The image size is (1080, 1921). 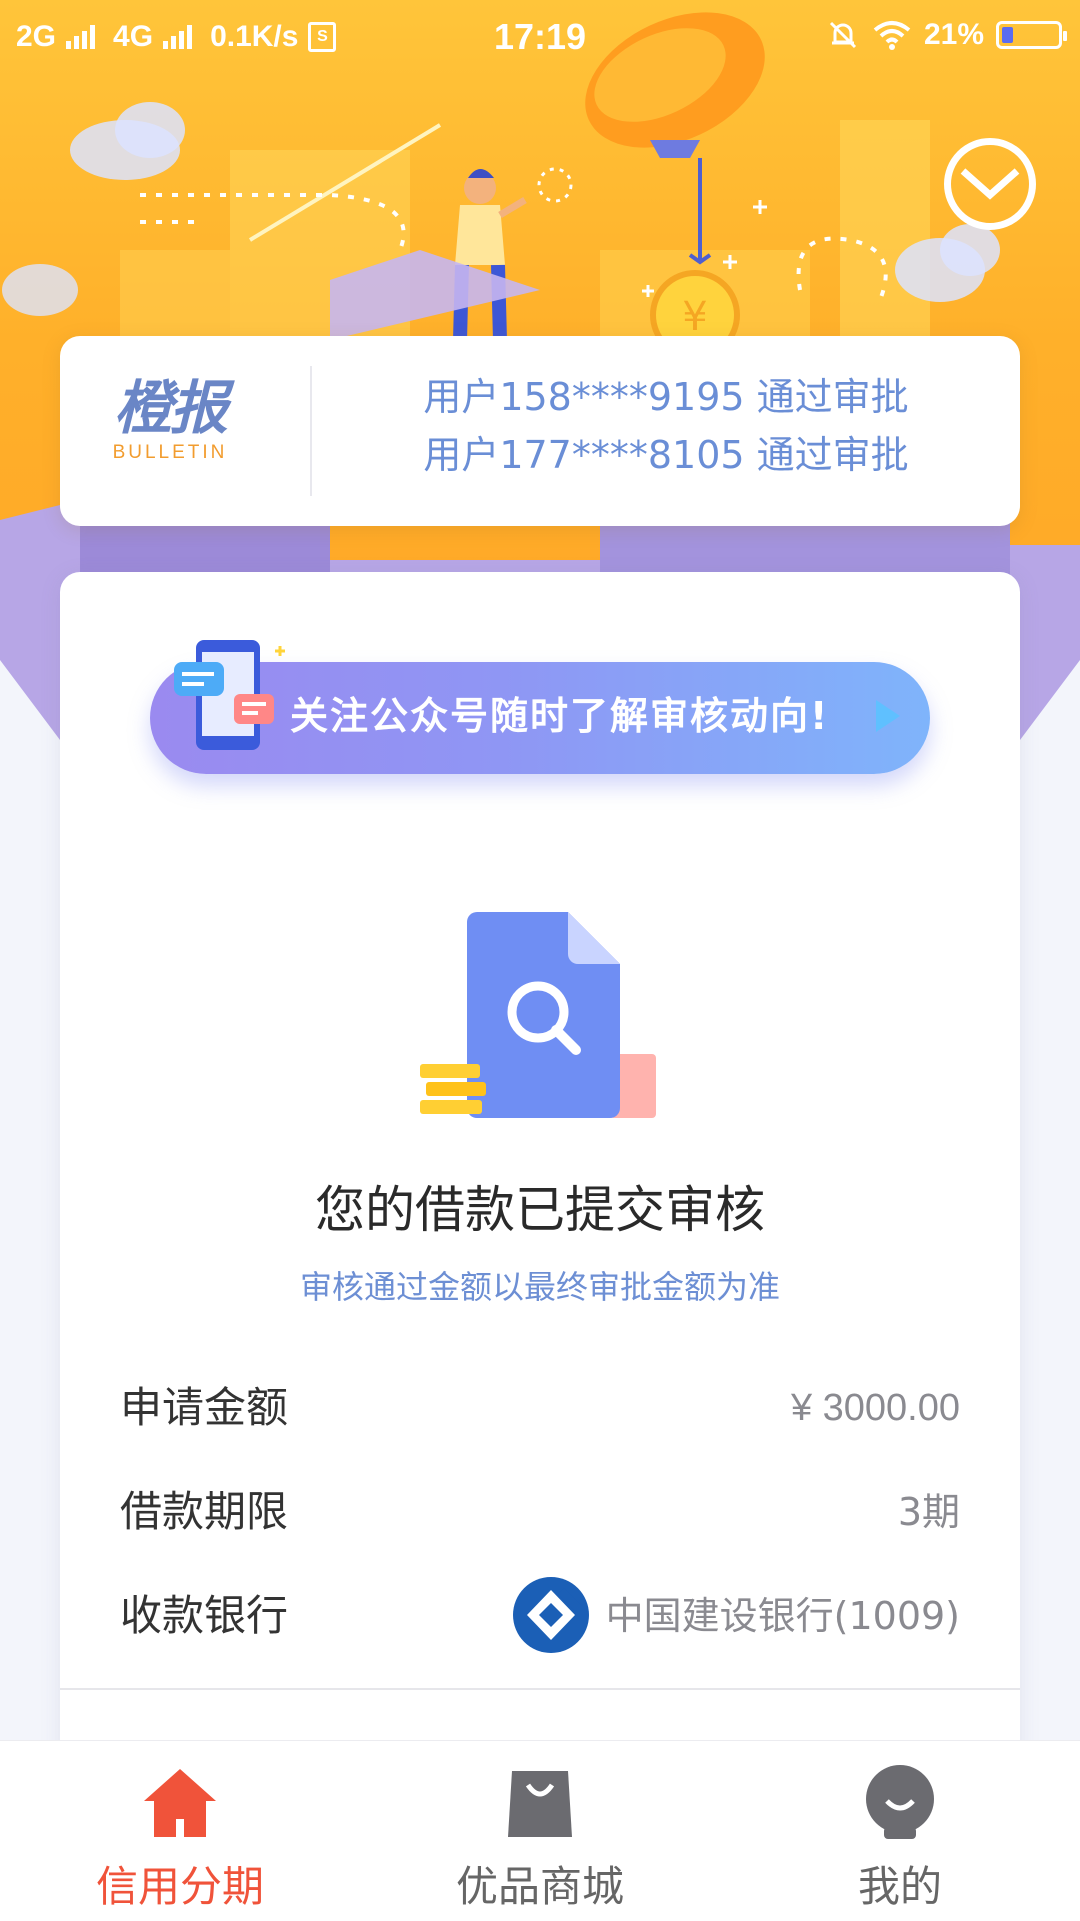 I want to click on battery-percent: 21%, so click(x=953, y=34).